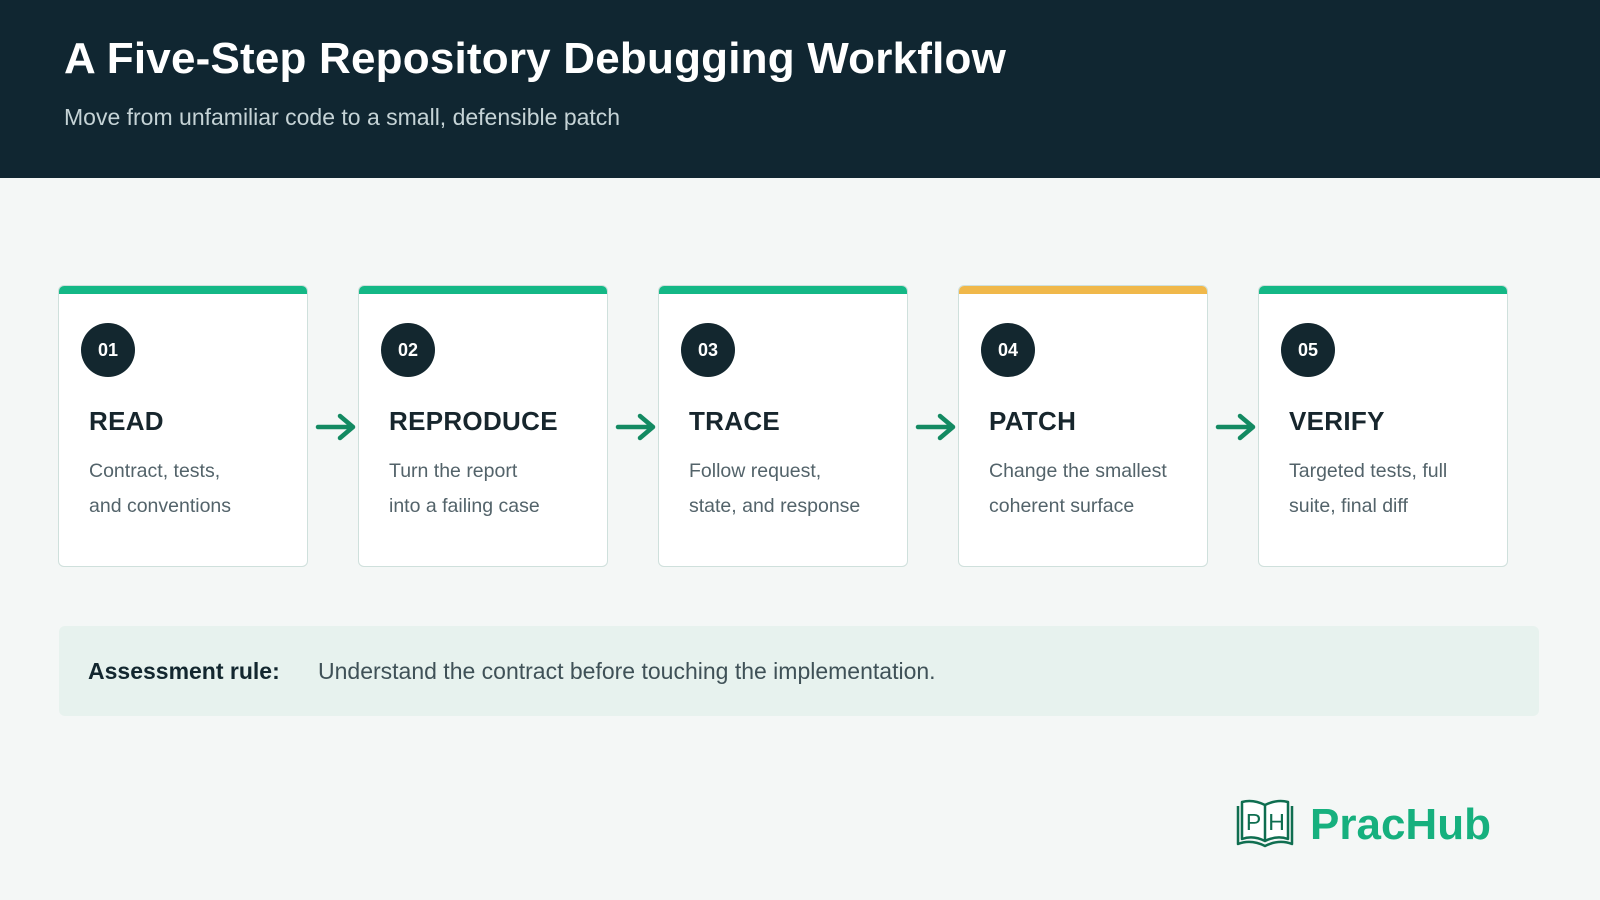 The width and height of the screenshot is (1600, 900). I want to click on step-description: Turn the report into a failing case, so click(464, 488).